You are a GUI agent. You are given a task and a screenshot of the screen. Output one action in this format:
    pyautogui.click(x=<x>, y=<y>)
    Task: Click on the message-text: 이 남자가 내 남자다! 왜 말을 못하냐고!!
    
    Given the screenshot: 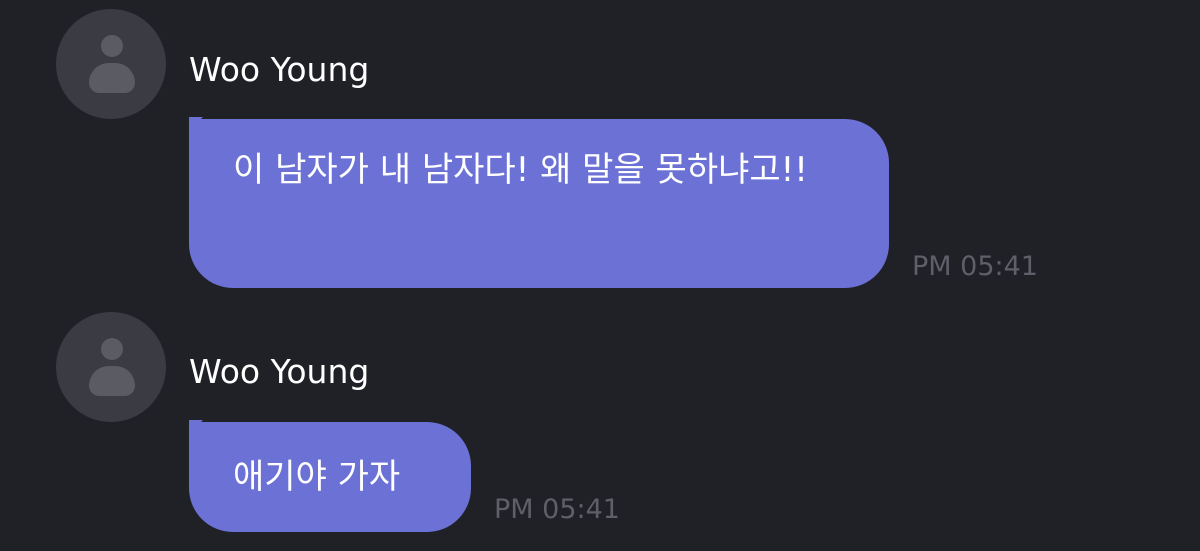 What is the action you would take?
    pyautogui.click(x=520, y=170)
    